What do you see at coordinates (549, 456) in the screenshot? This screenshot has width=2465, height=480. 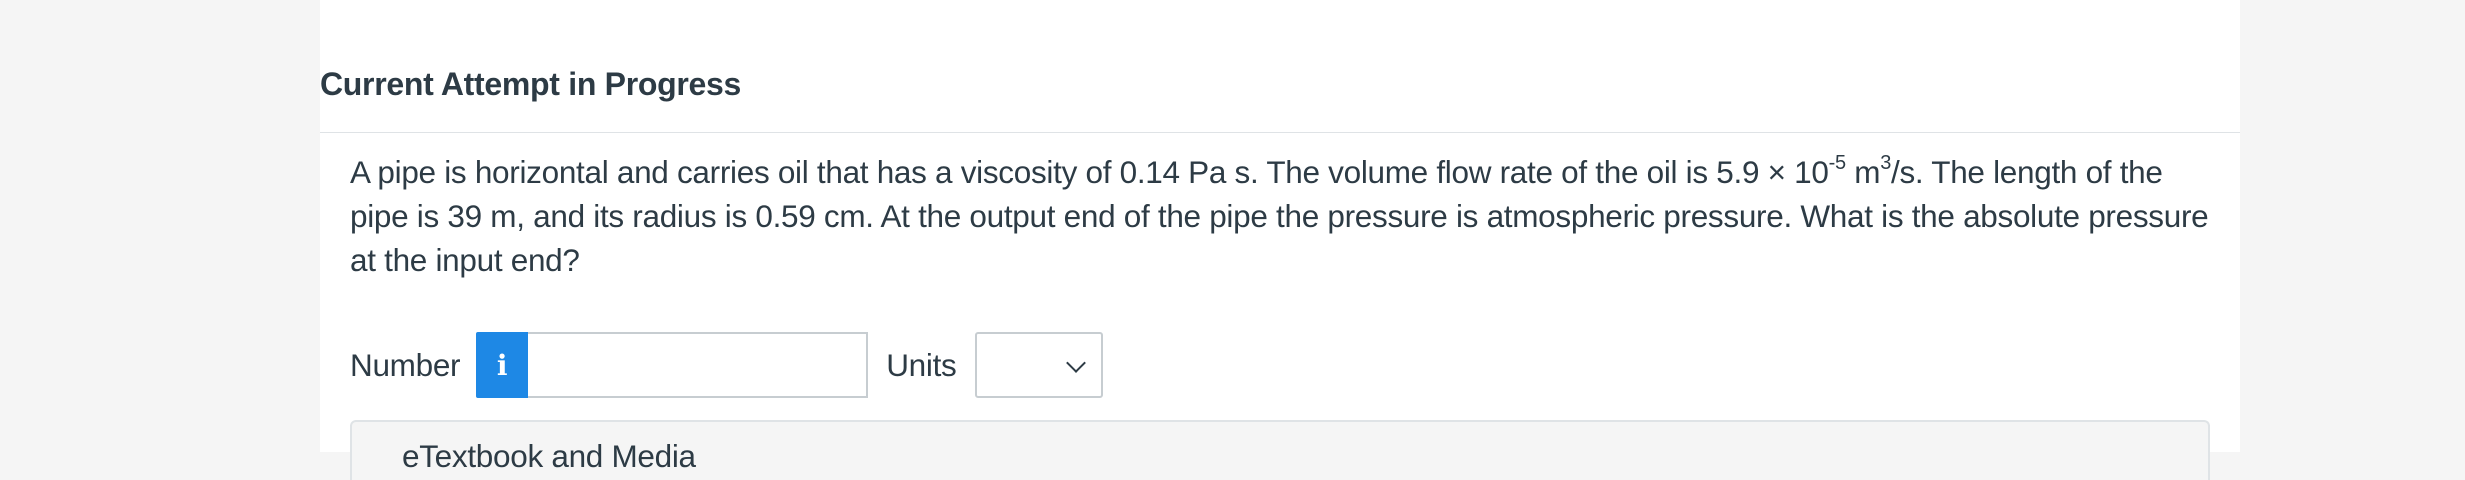 I see `media-panel-title: eTextbook and Media` at bounding box center [549, 456].